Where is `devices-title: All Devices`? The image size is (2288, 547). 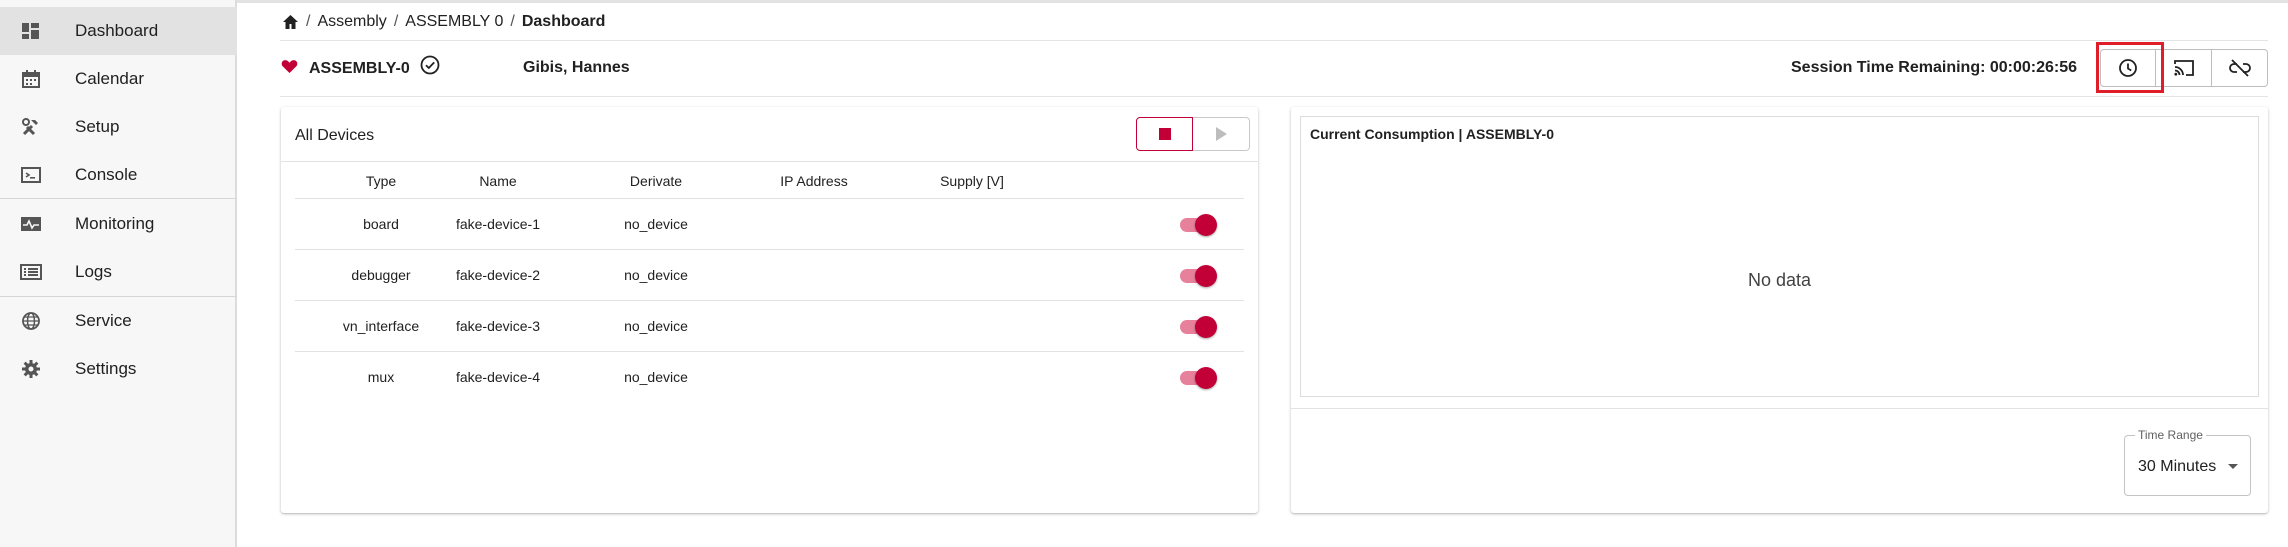
devices-title: All Devices is located at coordinates (335, 135).